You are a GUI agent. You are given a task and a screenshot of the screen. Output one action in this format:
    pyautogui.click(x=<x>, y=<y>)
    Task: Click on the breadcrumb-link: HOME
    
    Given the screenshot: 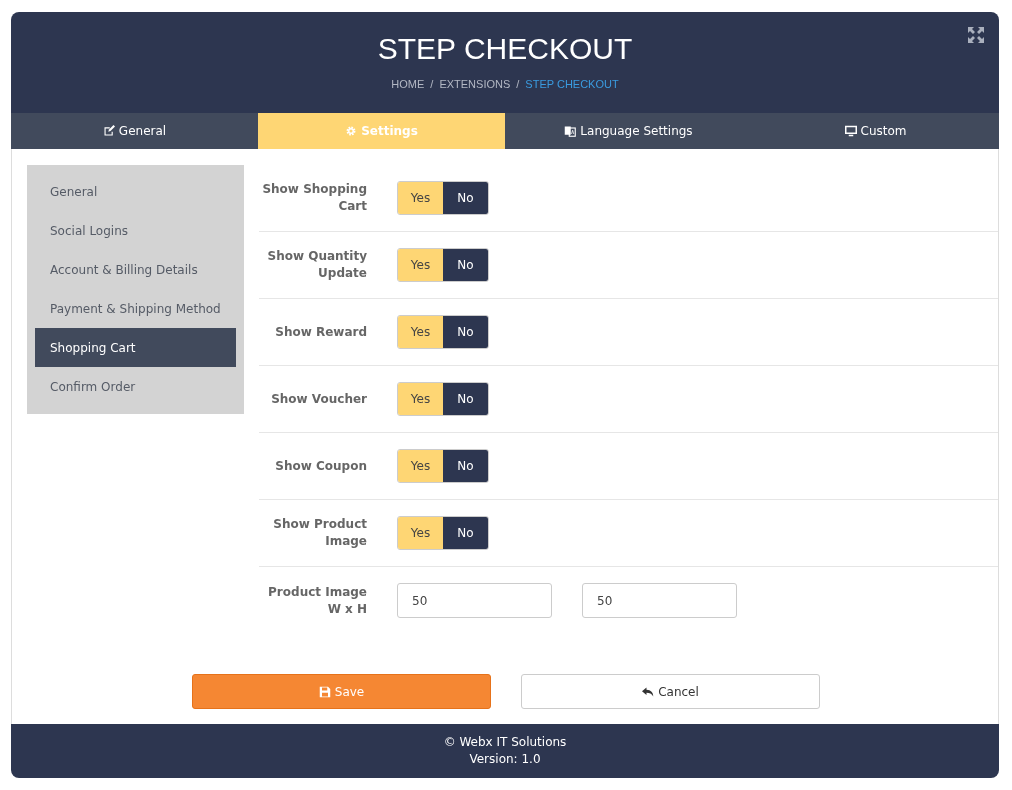 What is the action you would take?
    pyautogui.click(x=408, y=84)
    